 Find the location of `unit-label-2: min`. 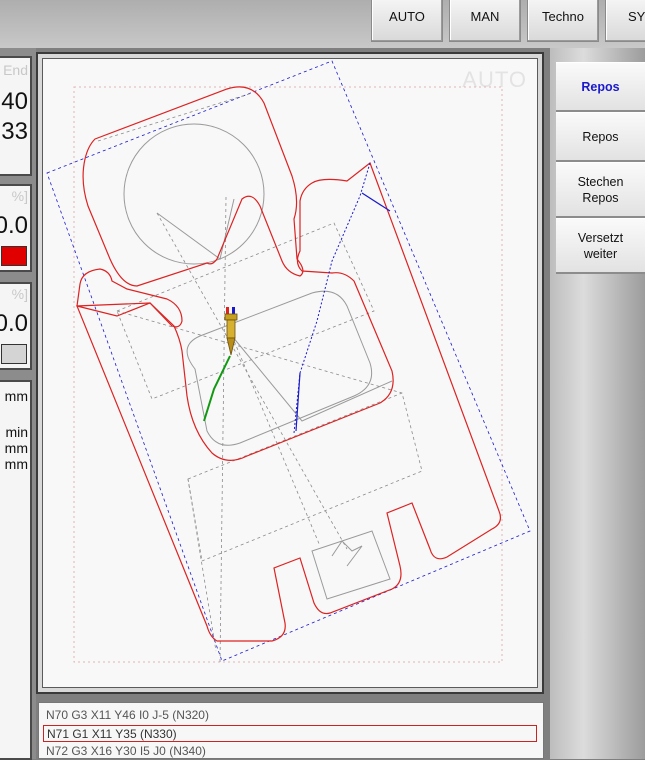

unit-label-2: min is located at coordinates (16, 432).